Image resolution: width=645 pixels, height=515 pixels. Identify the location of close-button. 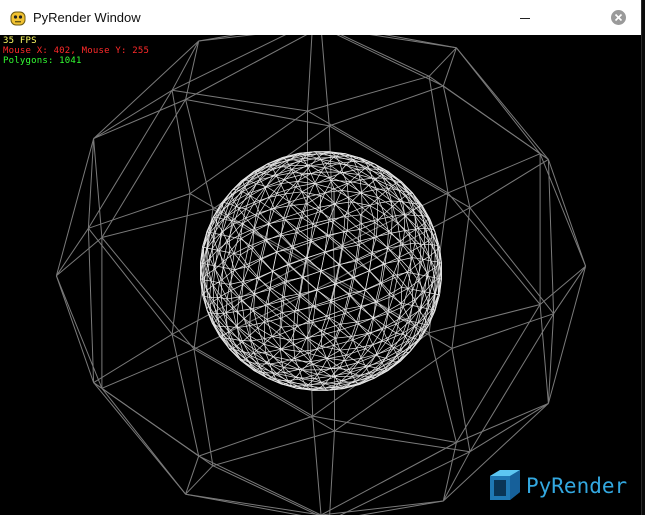
(618, 17).